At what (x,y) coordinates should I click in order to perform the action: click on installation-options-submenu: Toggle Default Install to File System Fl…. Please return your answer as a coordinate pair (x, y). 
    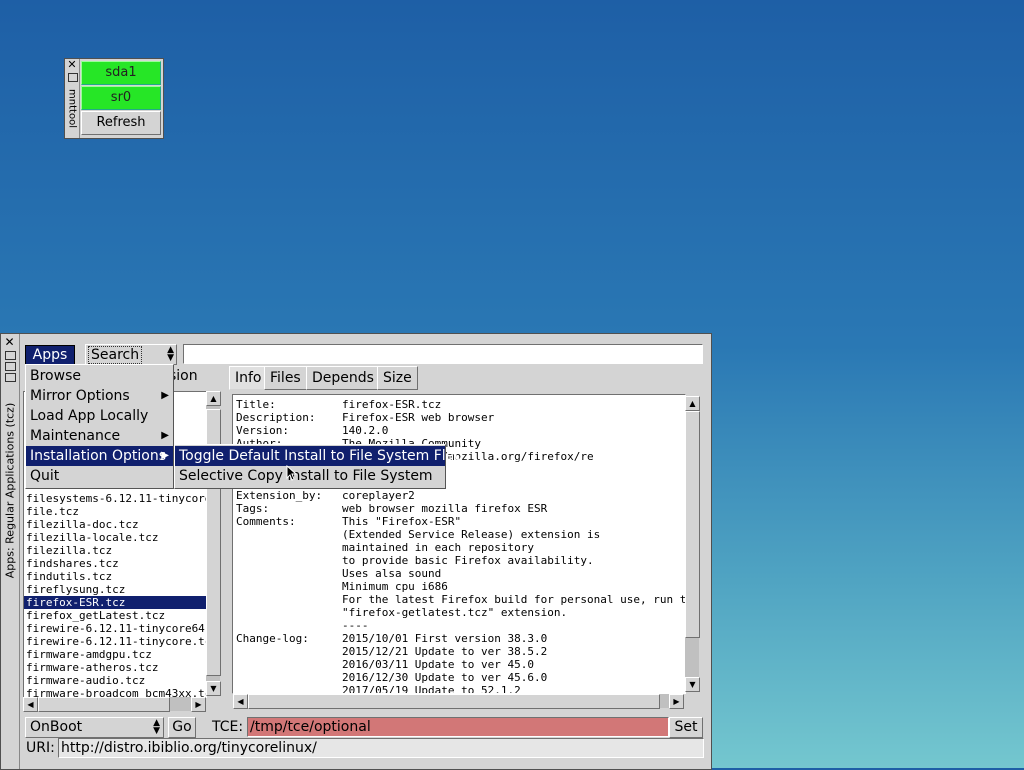
    Looking at the image, I should click on (318, 466).